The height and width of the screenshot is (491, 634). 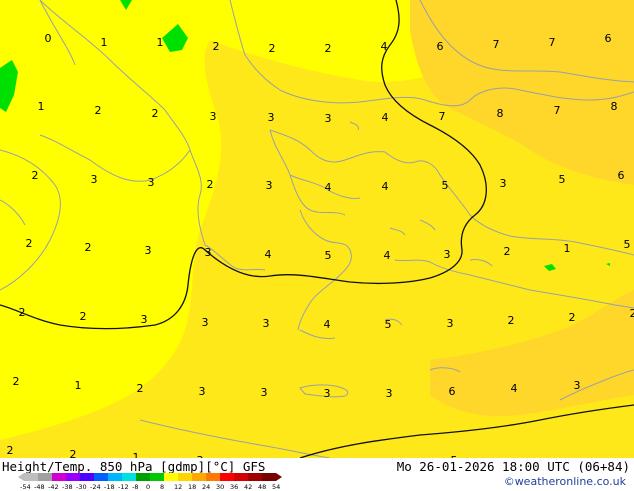 What do you see at coordinates (565, 481) in the screenshot?
I see `credit-link: ©weatheronline.co.uk` at bounding box center [565, 481].